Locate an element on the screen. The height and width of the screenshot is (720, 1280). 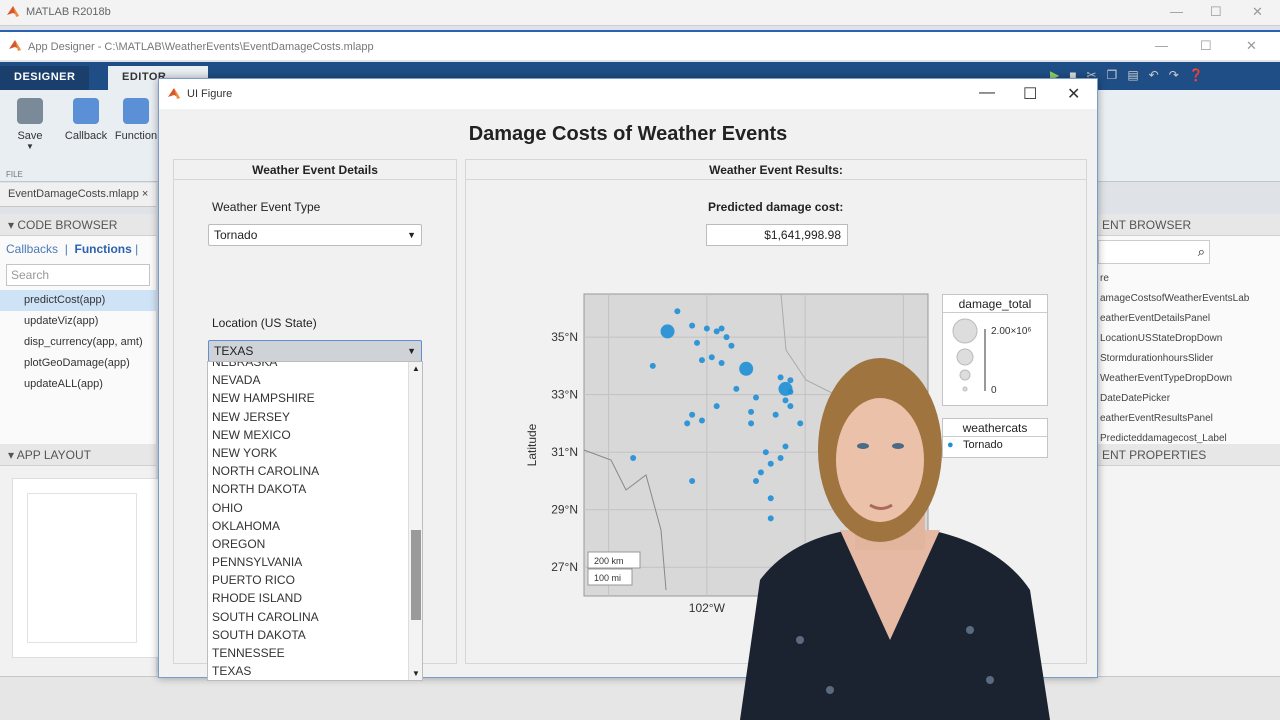
component-item: amageCostsofWeatherEventsLab is located at coordinates (1189, 298).